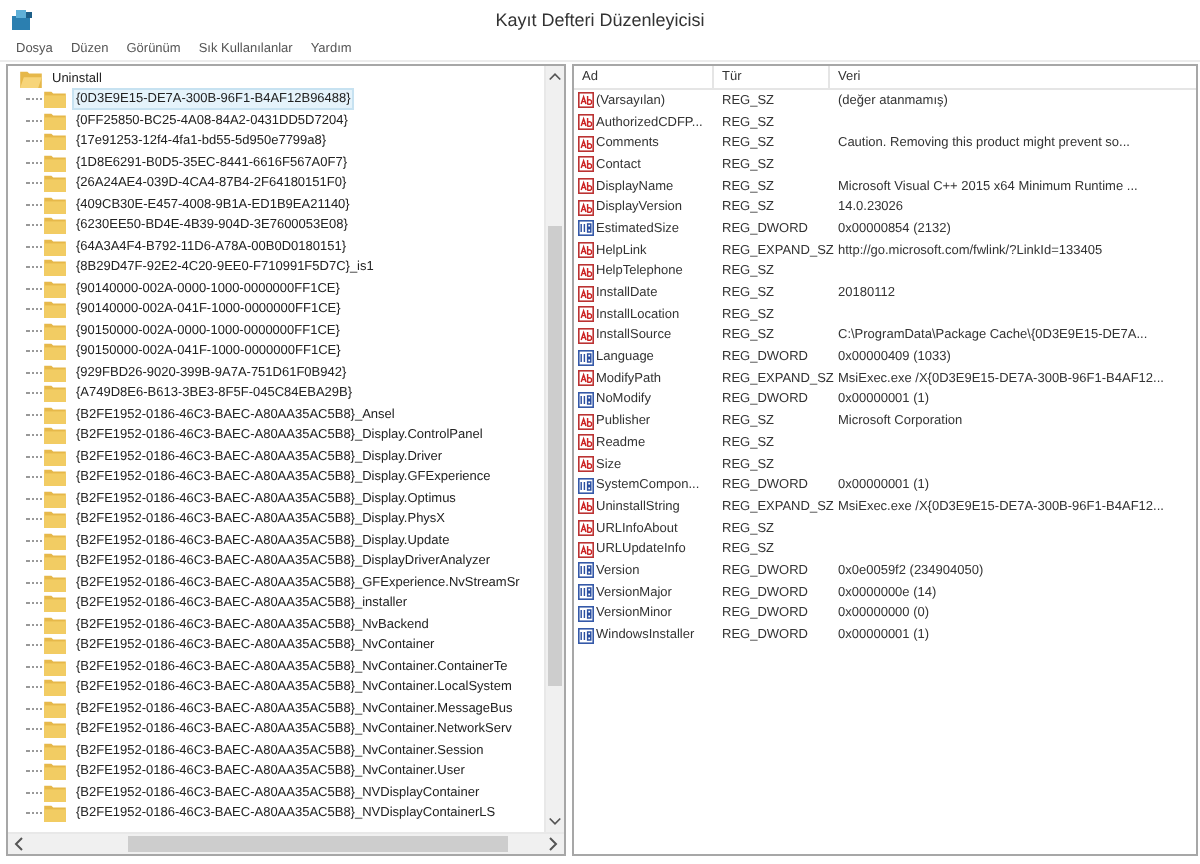 The width and height of the screenshot is (1200, 864). Describe the element at coordinates (600, 19) in the screenshot. I see `window-title: Kayıt Defteri Düzenleyicisi` at that location.